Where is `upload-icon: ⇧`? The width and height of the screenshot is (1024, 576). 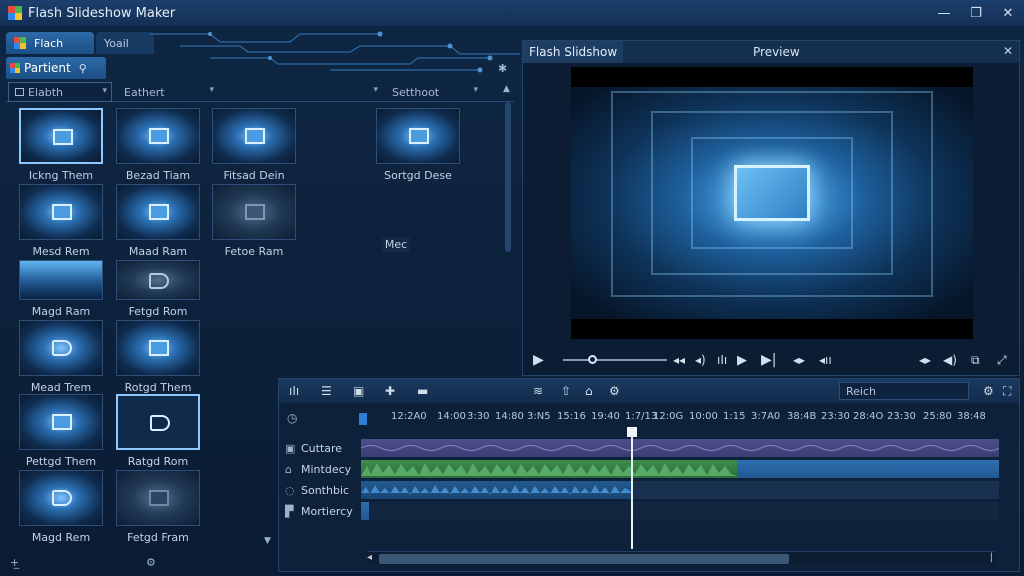
upload-icon: ⇧ is located at coordinates (566, 391).